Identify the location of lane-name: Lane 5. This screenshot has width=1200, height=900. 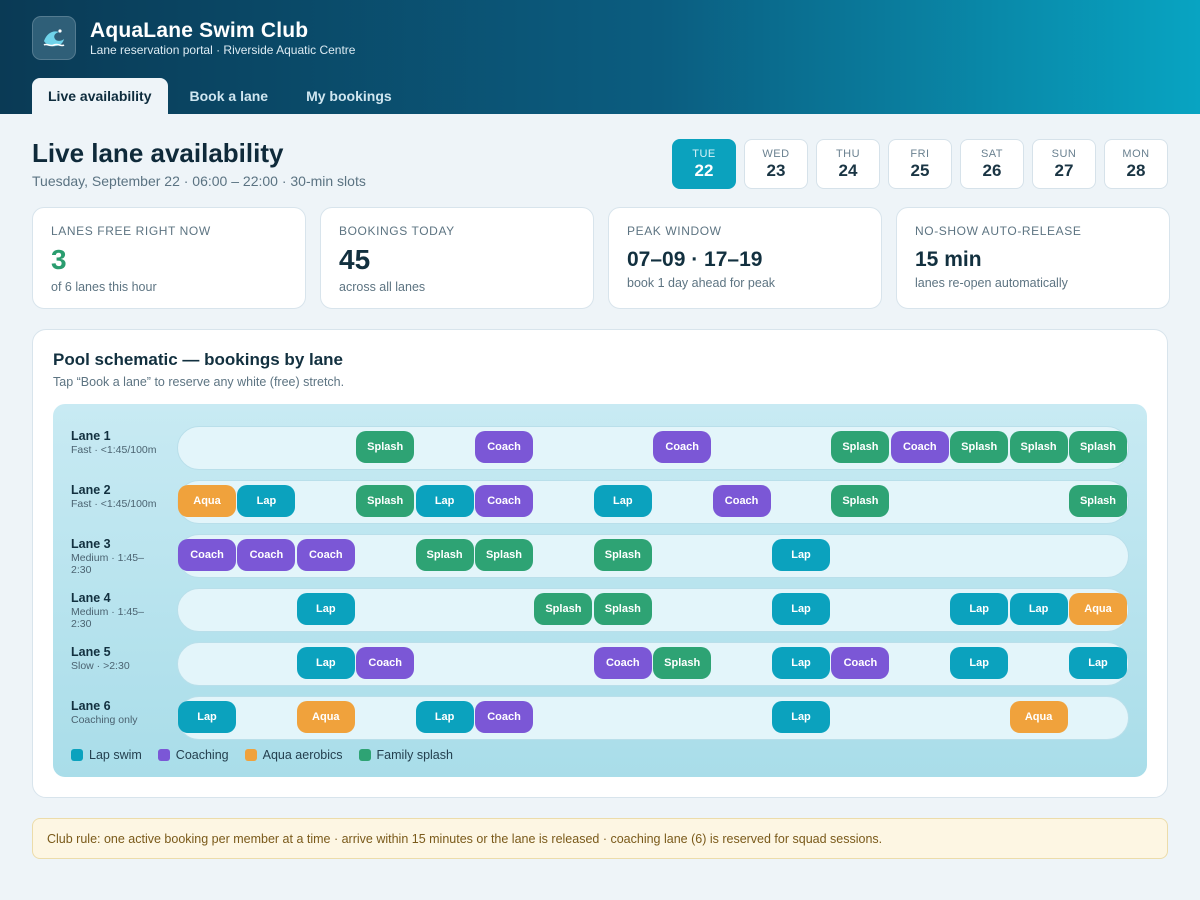
(91, 652).